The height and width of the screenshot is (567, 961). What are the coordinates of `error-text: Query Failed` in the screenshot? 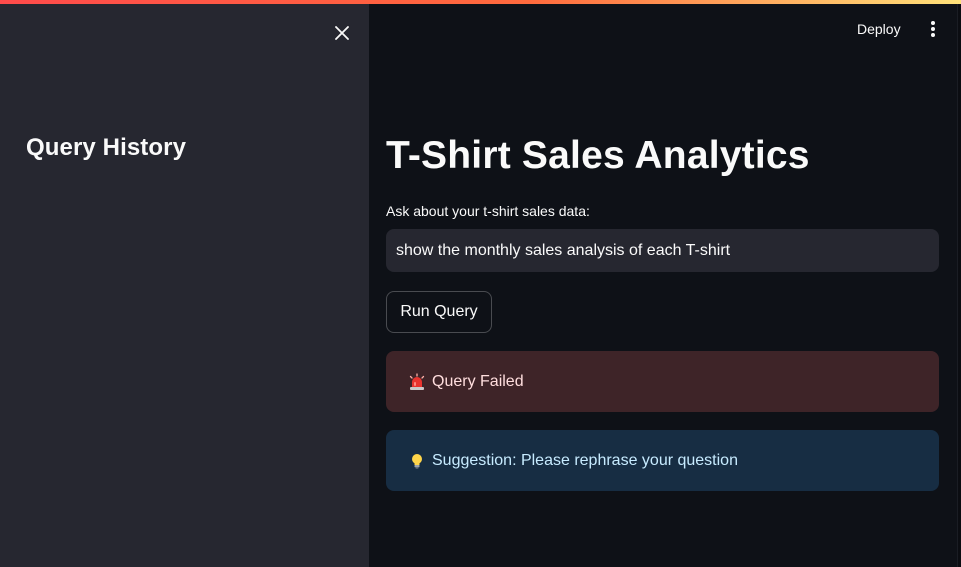 It's located at (478, 381).